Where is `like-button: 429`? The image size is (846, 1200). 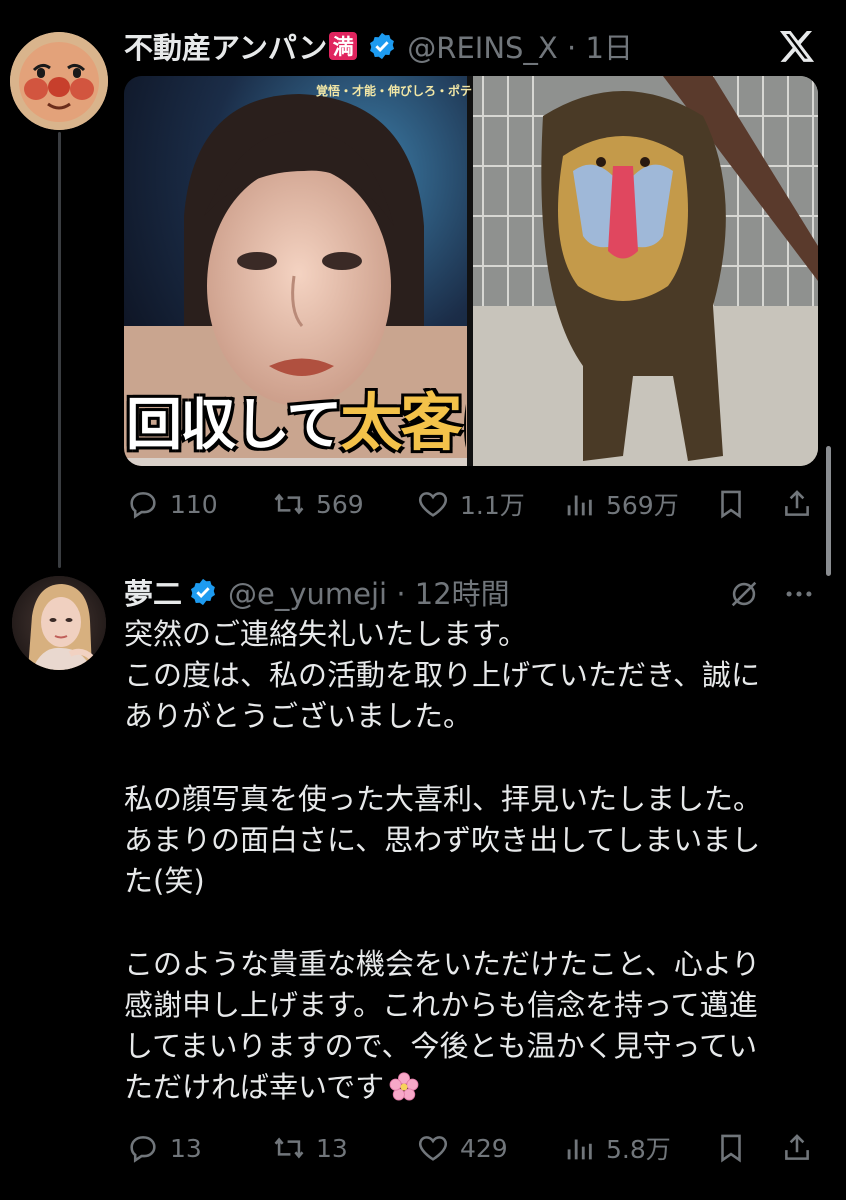 like-button: 429 is located at coordinates (462, 1148).